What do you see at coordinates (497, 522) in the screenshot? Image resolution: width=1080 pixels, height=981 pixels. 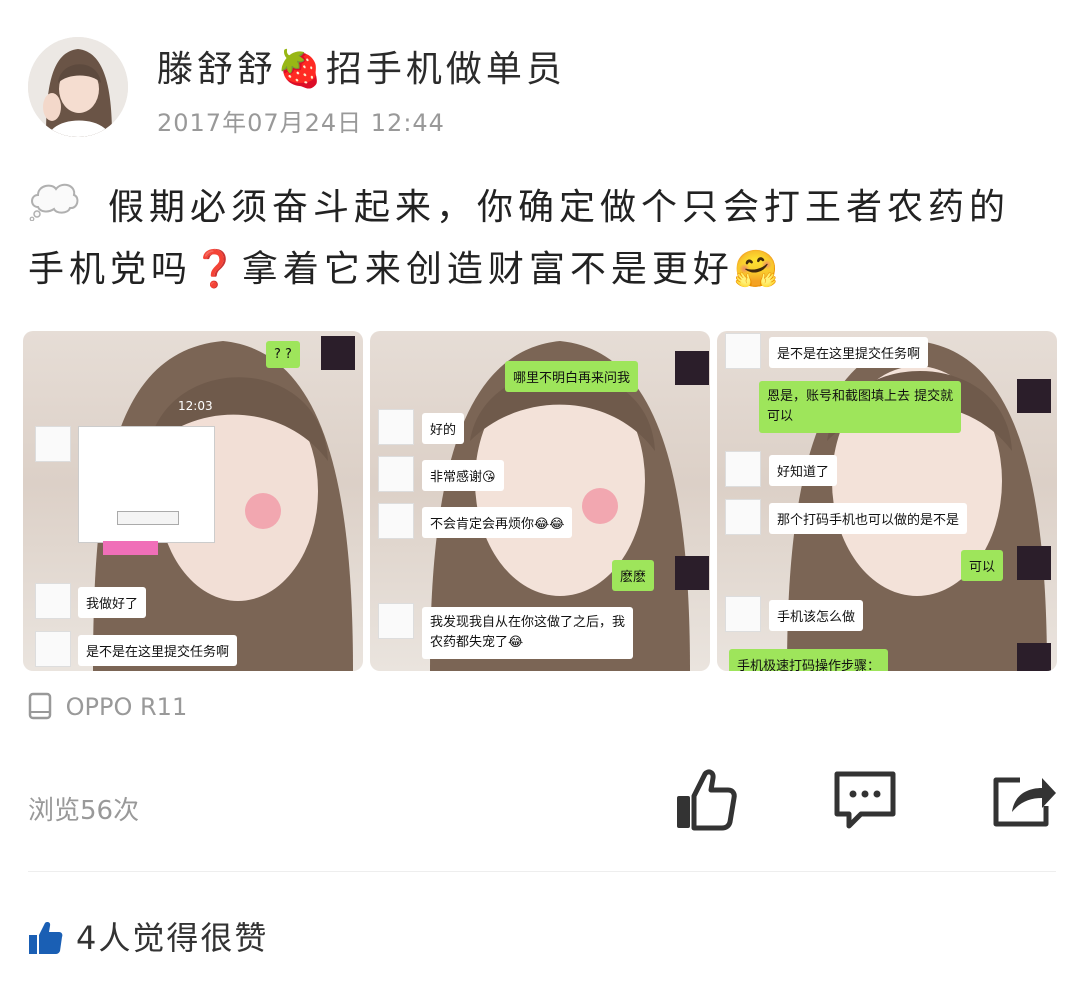 I see `chat-bubble: 不会肯定会再烦你😂😂` at bounding box center [497, 522].